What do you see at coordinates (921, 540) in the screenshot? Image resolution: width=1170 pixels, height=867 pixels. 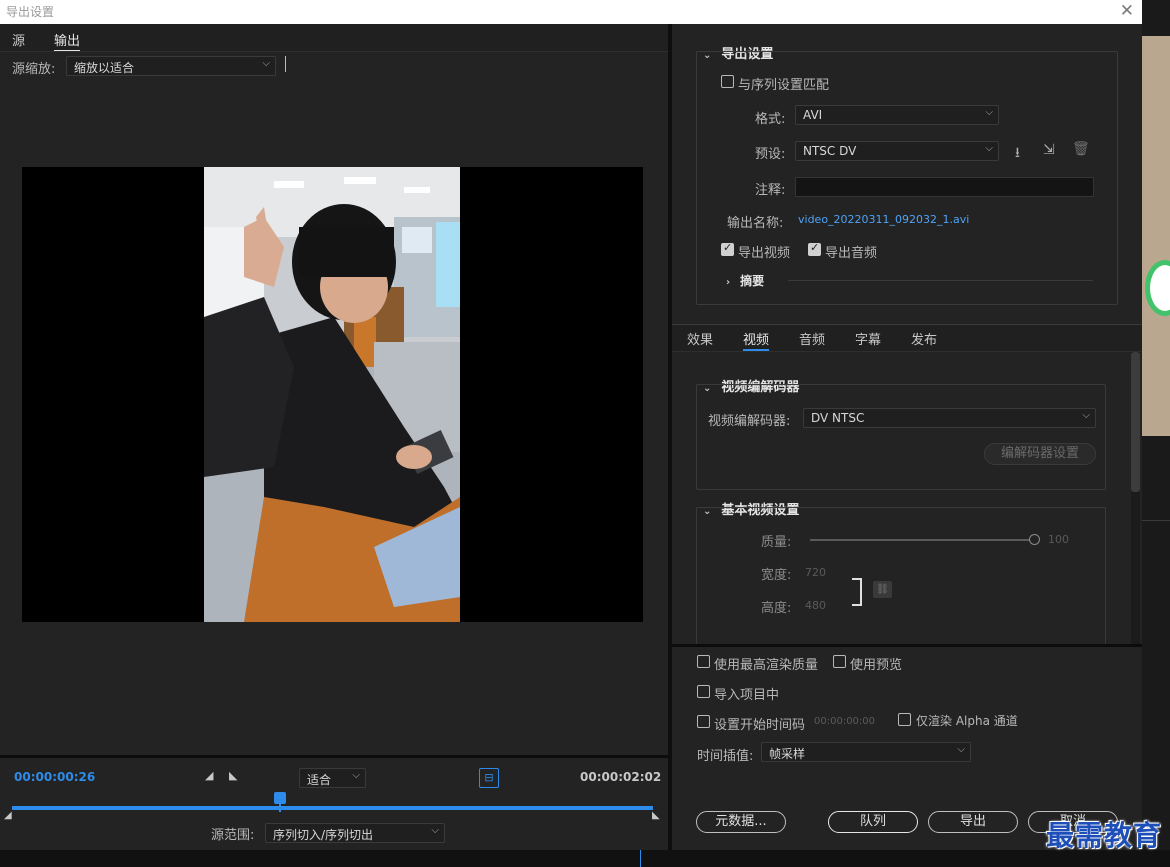 I see `quality-slider-track` at bounding box center [921, 540].